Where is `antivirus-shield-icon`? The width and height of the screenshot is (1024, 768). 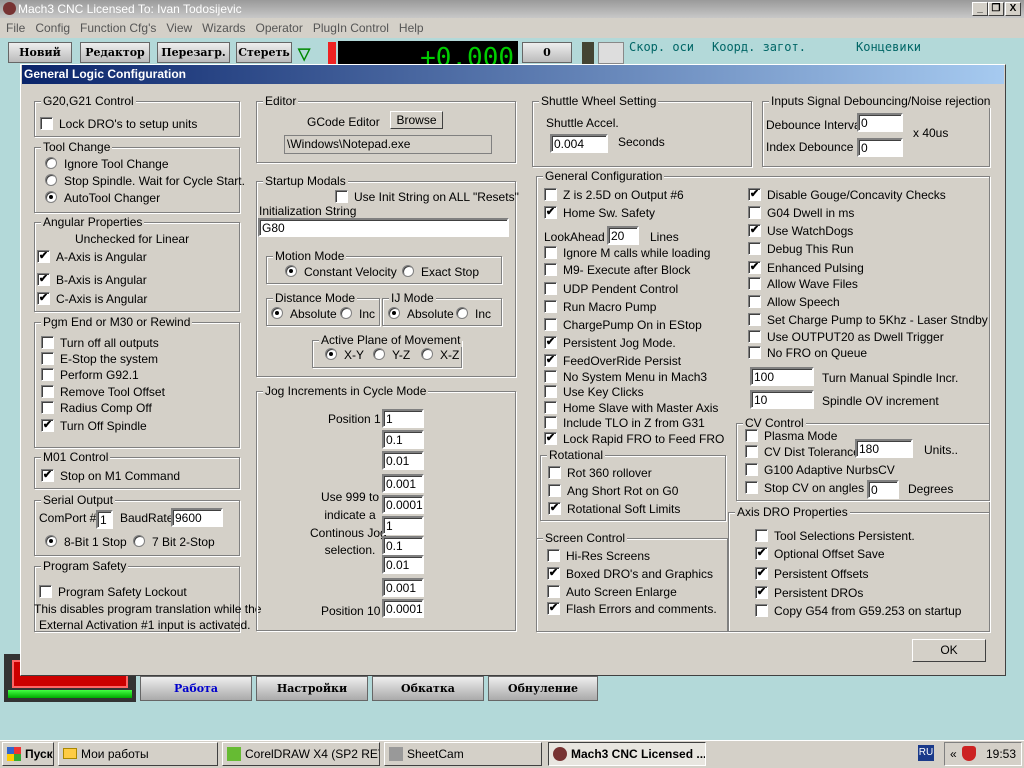
antivirus-shield-icon is located at coordinates (969, 753).